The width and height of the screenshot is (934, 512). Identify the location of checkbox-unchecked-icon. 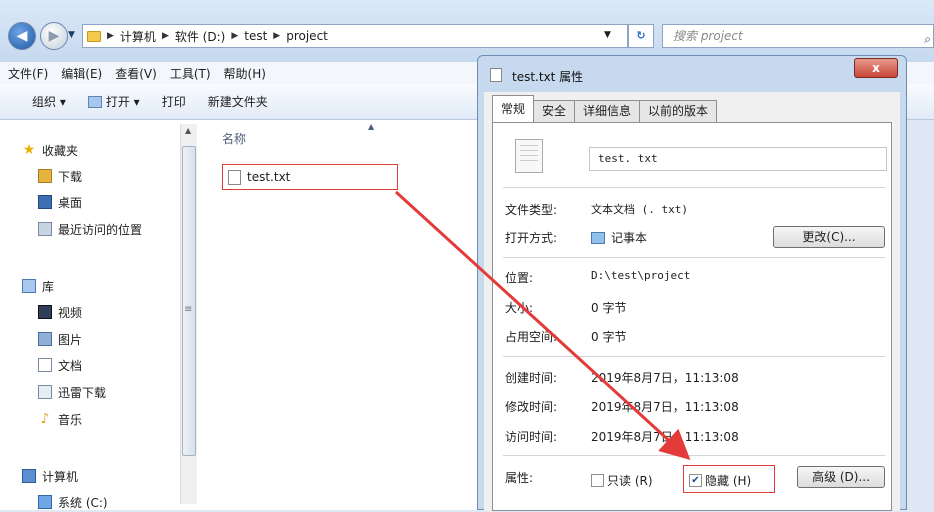
(597, 480).